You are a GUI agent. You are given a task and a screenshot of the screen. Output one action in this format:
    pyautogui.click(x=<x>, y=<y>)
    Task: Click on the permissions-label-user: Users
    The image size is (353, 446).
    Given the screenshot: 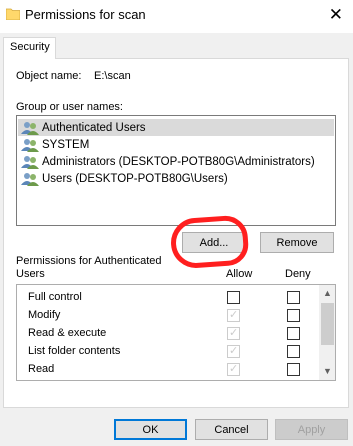 What is the action you would take?
    pyautogui.click(x=30, y=274)
    